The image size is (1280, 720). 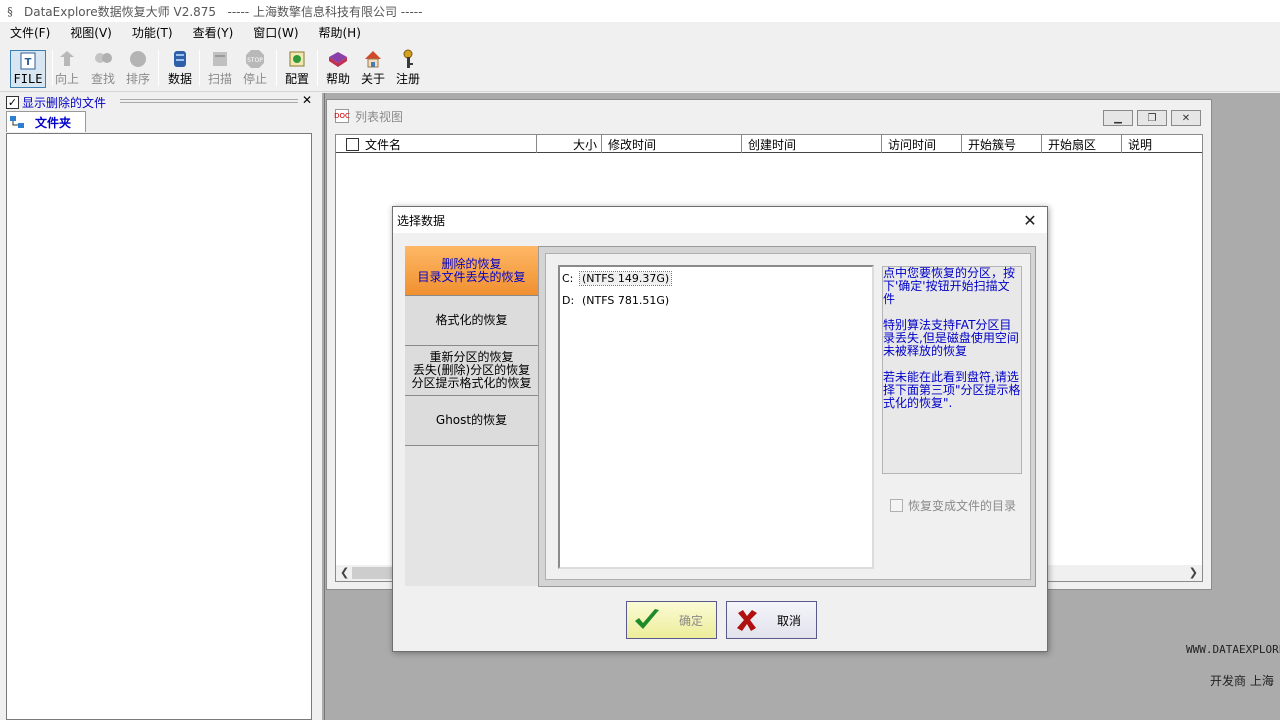 I want to click on find-button: 查找, so click(x=103, y=69).